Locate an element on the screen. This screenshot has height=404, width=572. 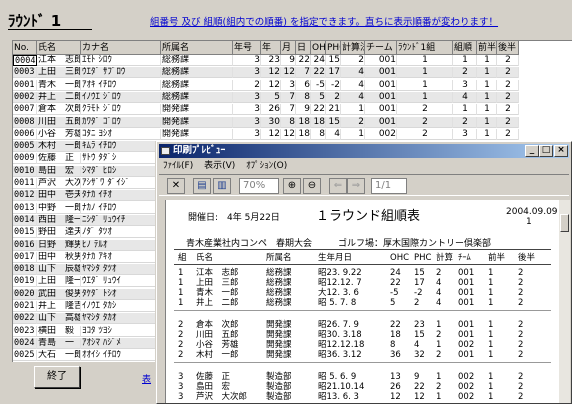
grid-cell-calc: 1 is located at coordinates (353, 134).